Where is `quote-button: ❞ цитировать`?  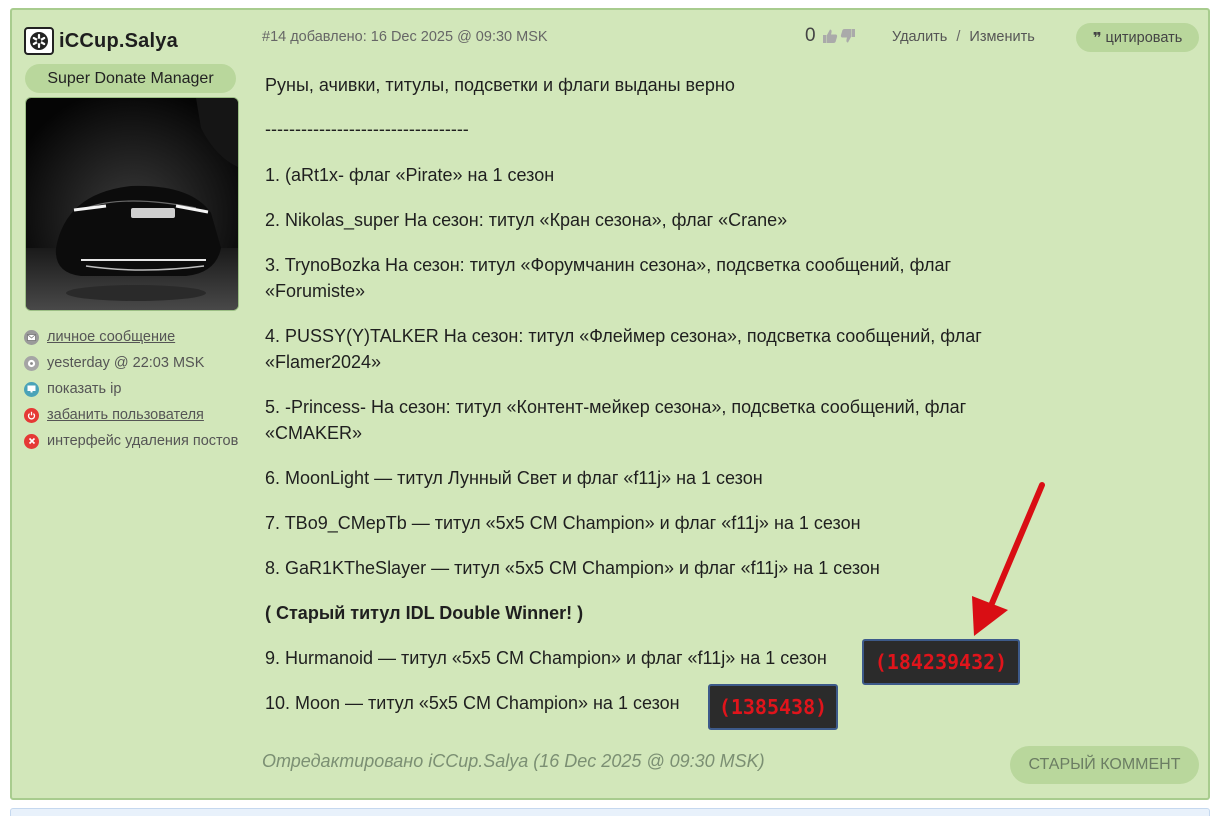 quote-button: ❞ цитировать is located at coordinates (1137, 37).